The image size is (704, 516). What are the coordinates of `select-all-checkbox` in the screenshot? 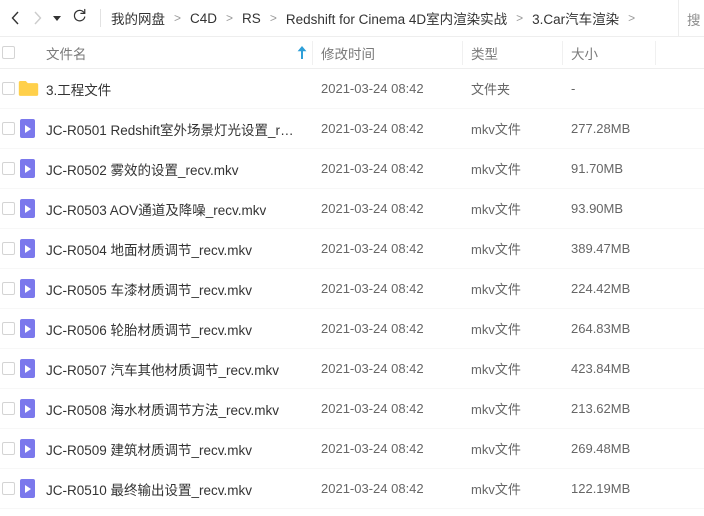 It's located at (9, 53).